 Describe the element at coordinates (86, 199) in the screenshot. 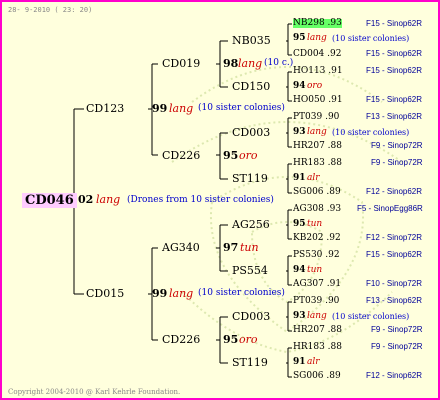

I see `root-year: 02` at that location.